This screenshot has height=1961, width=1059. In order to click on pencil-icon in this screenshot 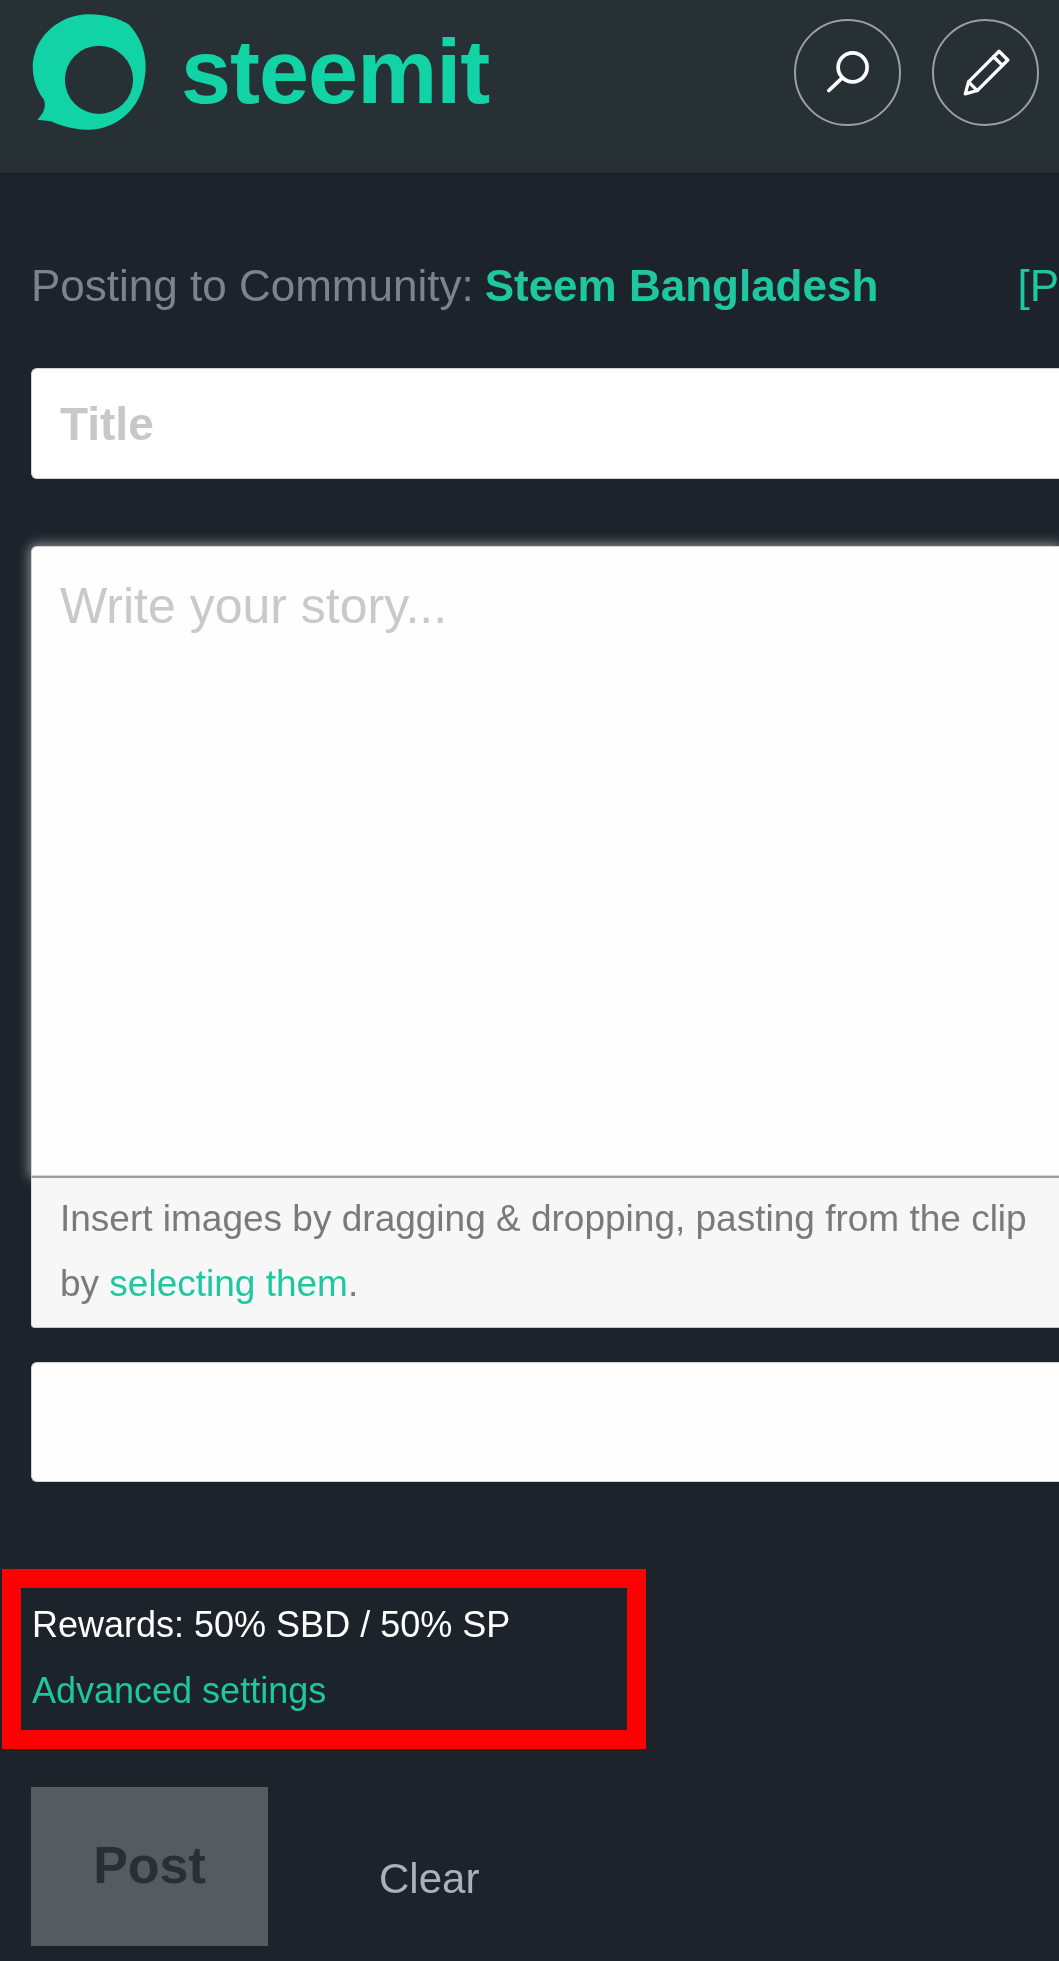, I will do `click(985, 72)`.